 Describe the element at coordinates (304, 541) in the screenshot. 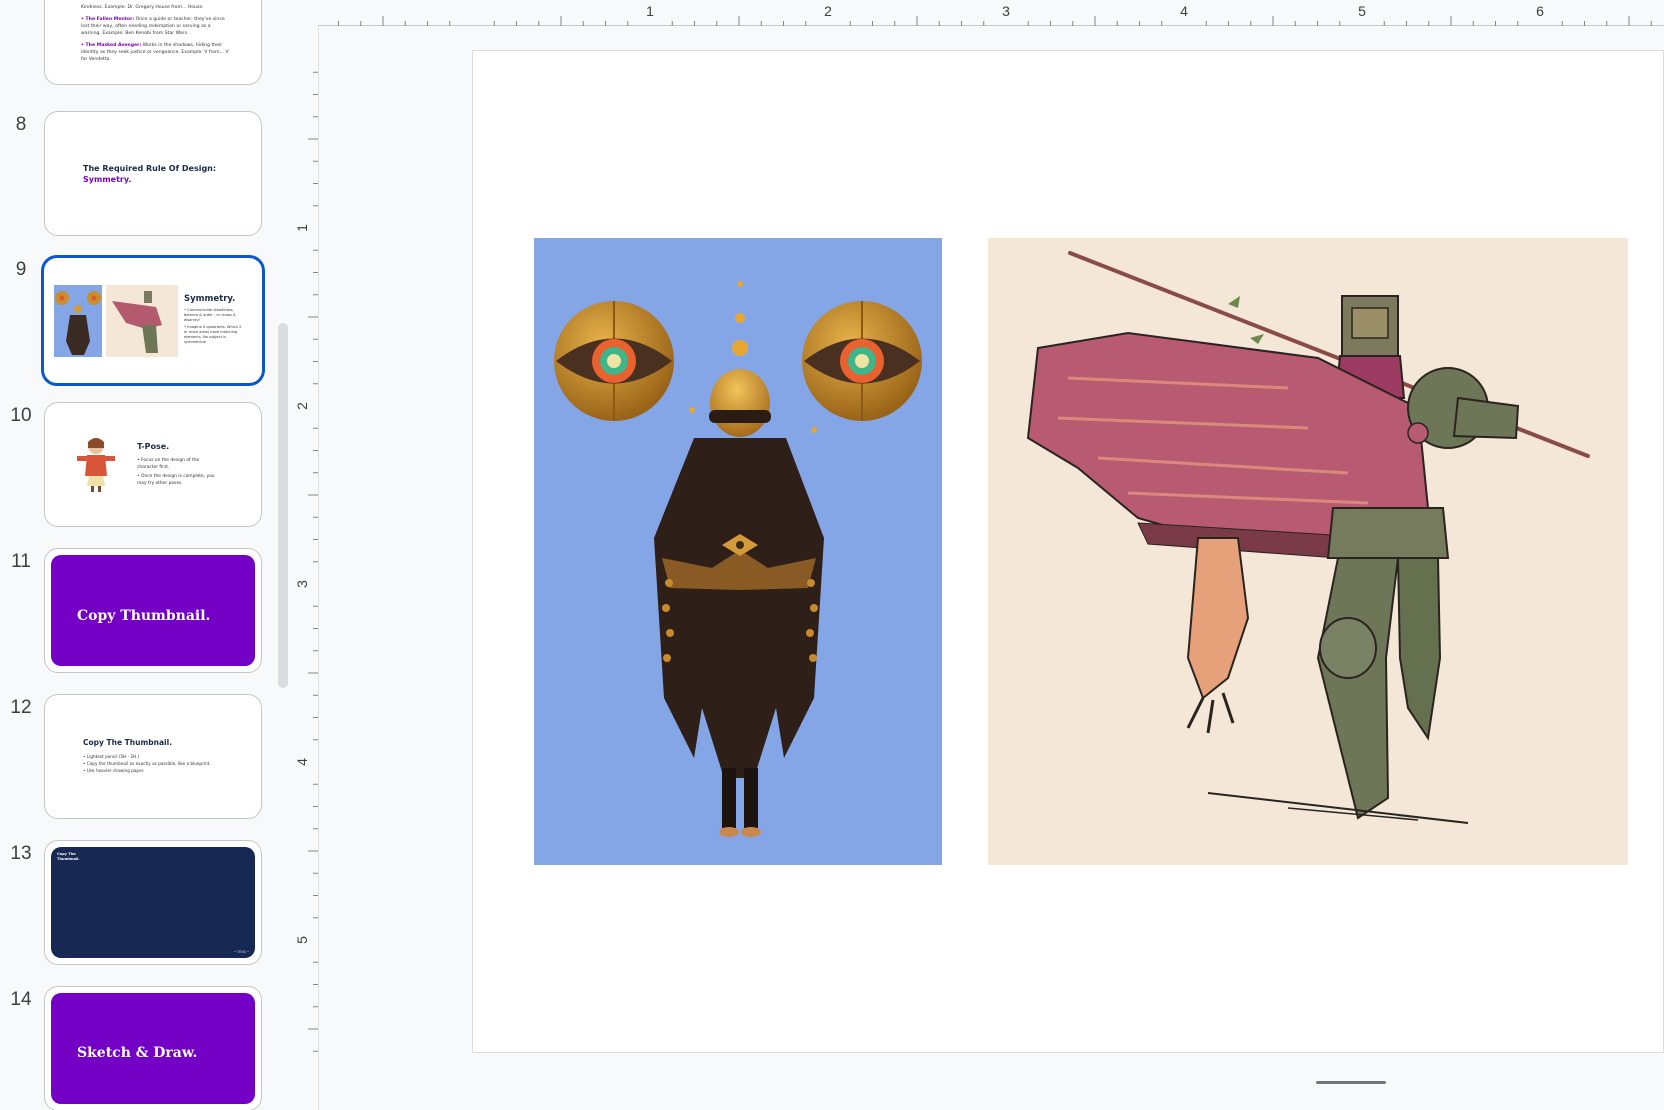

I see `vertical-ruler: 1 2 3 4 5` at that location.